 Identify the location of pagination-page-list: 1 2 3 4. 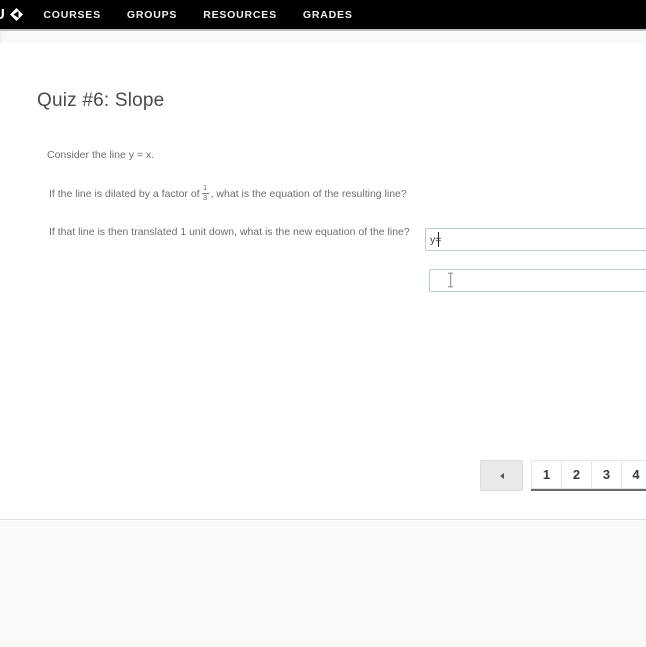
(588, 475).